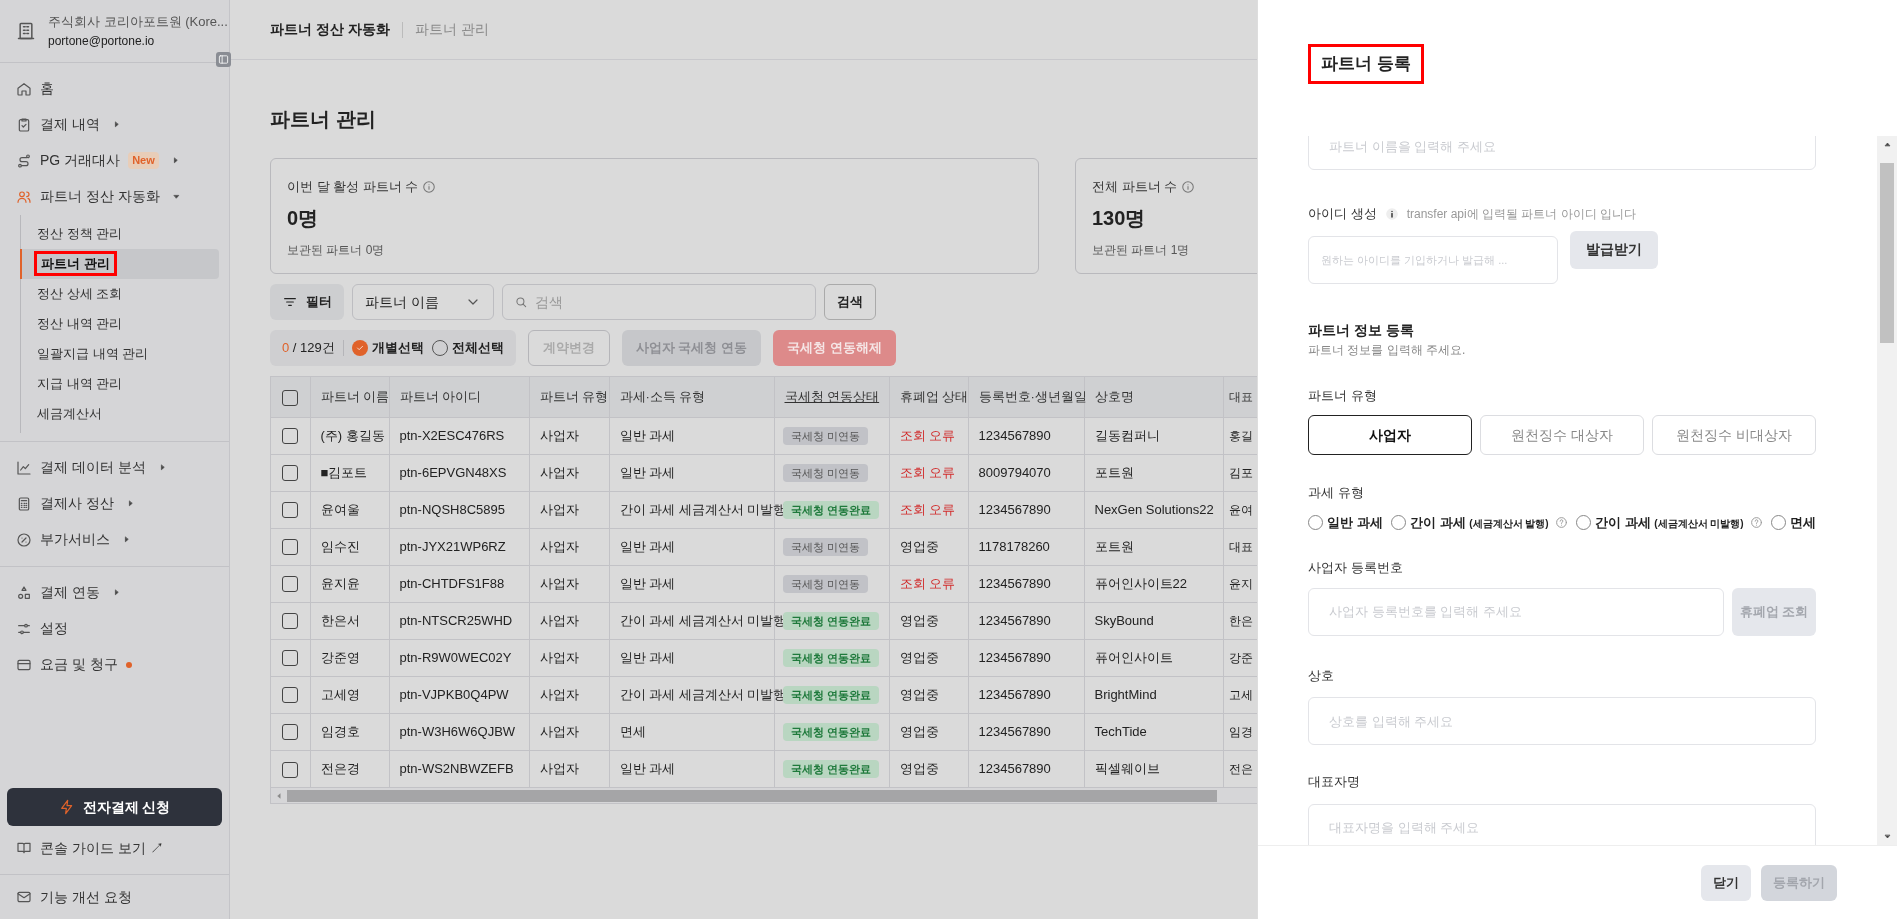 The height and width of the screenshot is (919, 1897). I want to click on table-cell: NexGen Solutions22, so click(1154, 509).